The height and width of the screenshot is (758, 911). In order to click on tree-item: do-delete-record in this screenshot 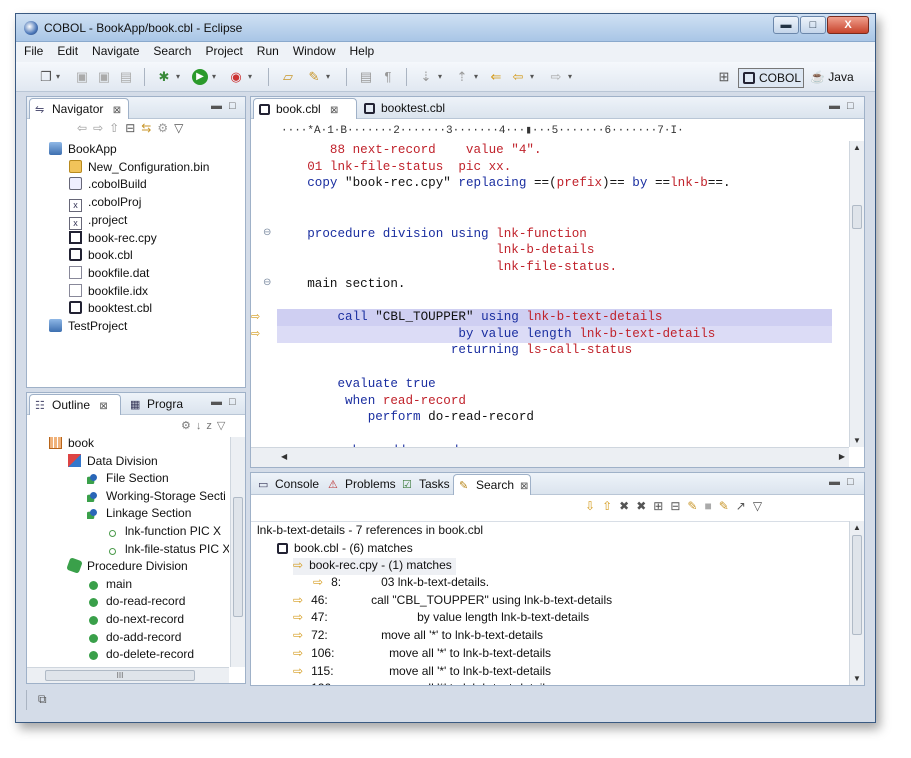, I will do `click(140, 655)`.